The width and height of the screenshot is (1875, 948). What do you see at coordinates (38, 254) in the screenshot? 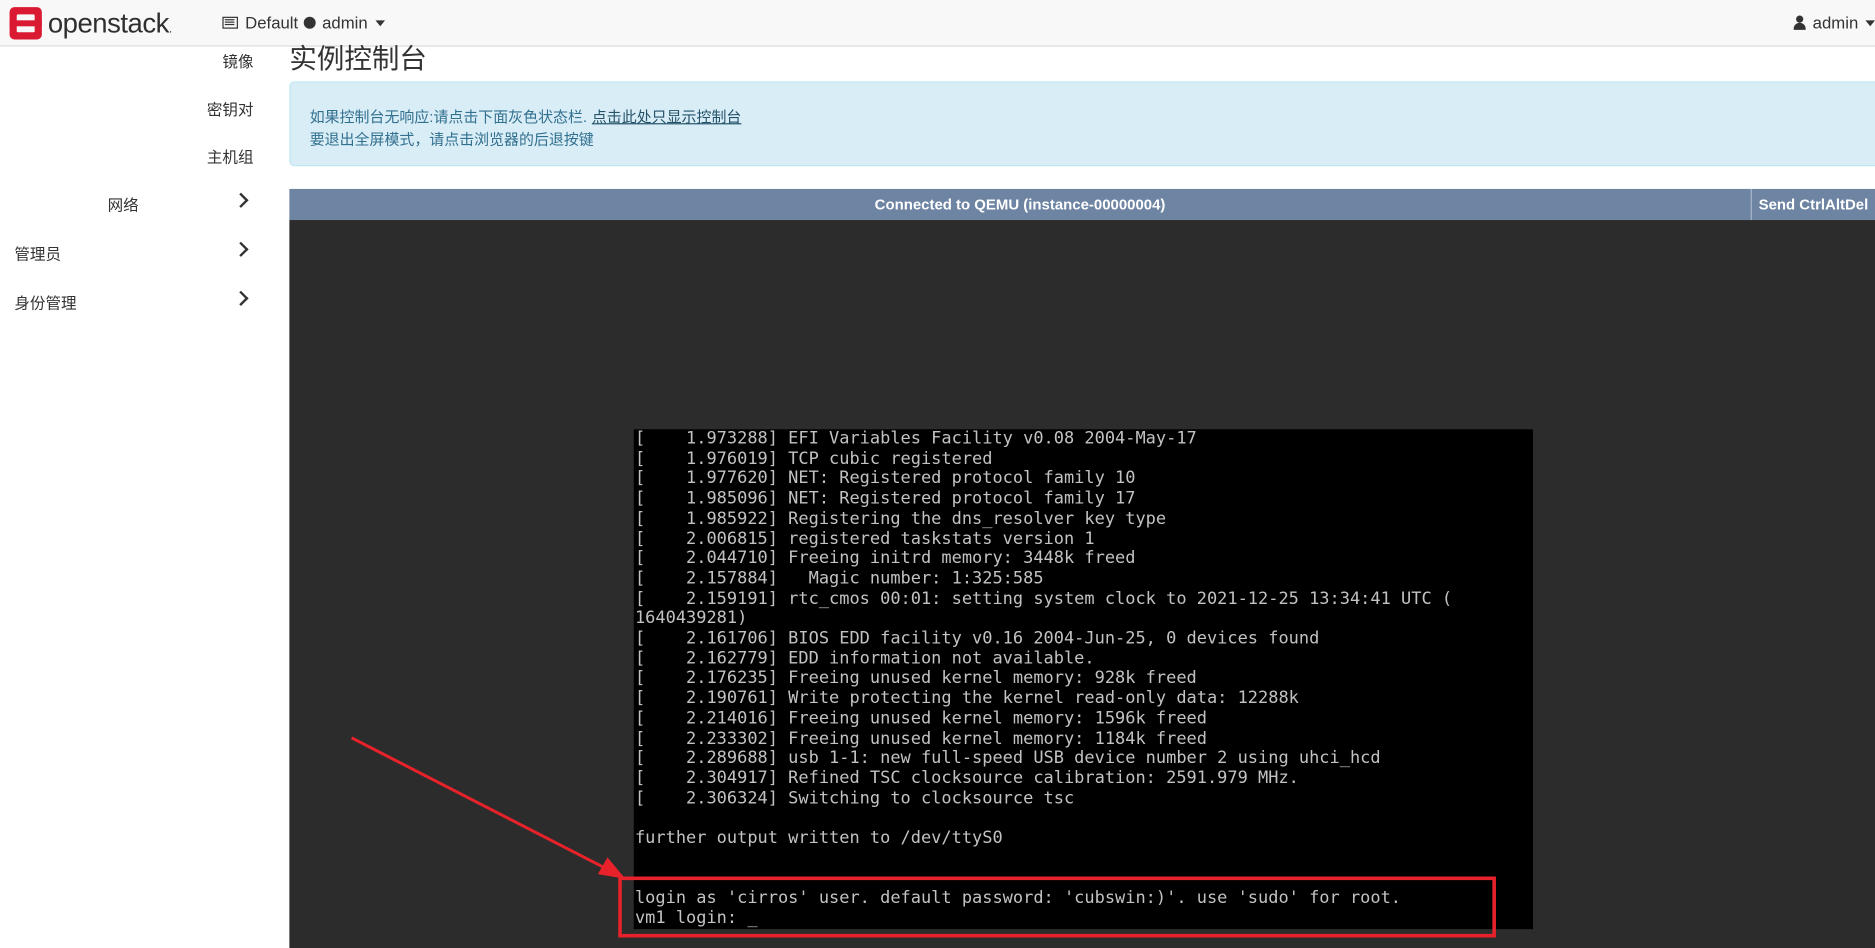
I see `sidebar-item-label: 管理员` at bounding box center [38, 254].